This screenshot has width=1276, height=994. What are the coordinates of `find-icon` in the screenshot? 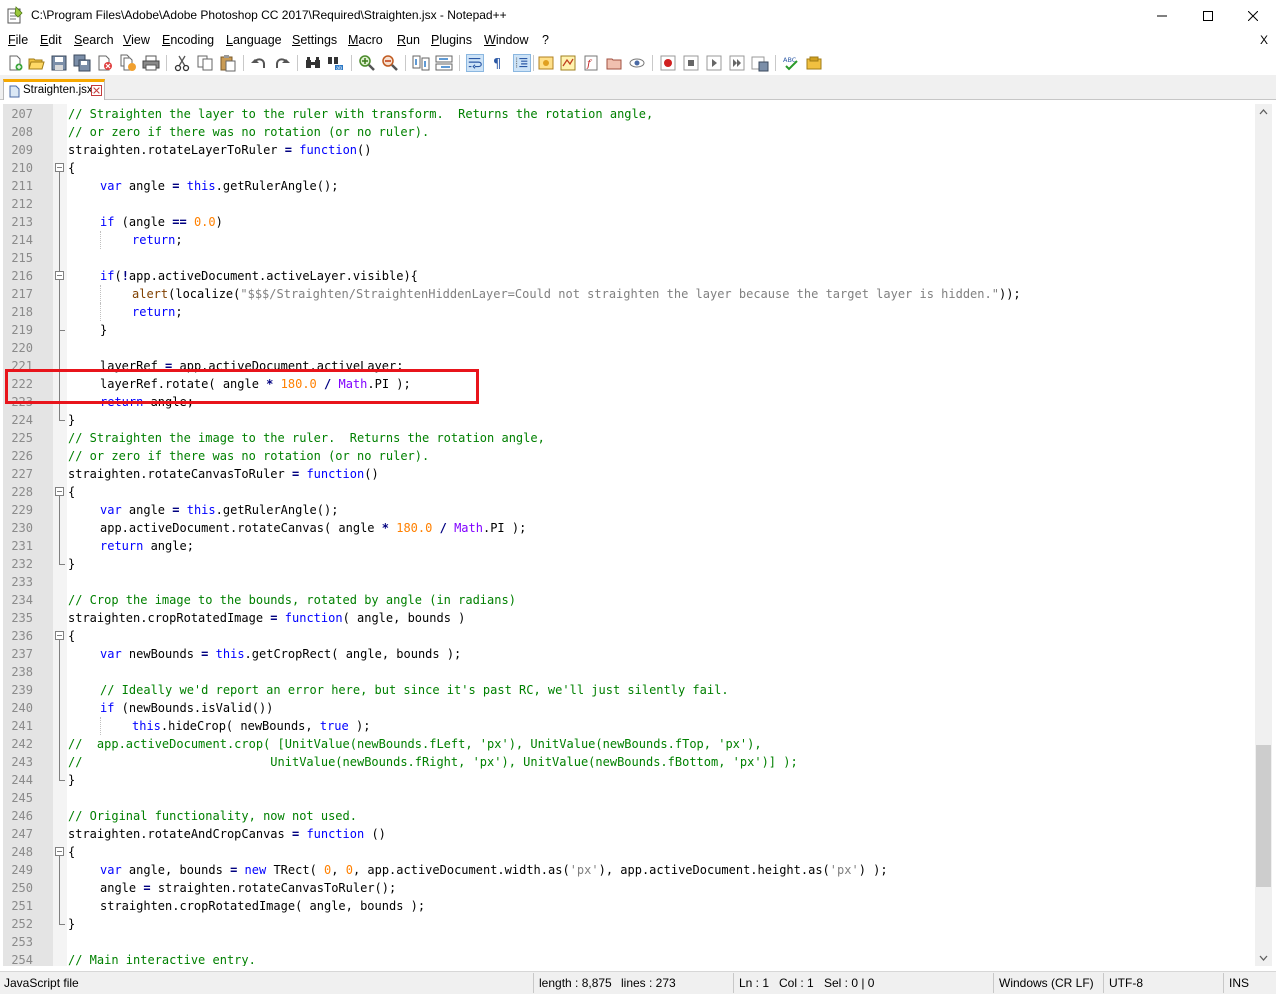 It's located at (313, 63).